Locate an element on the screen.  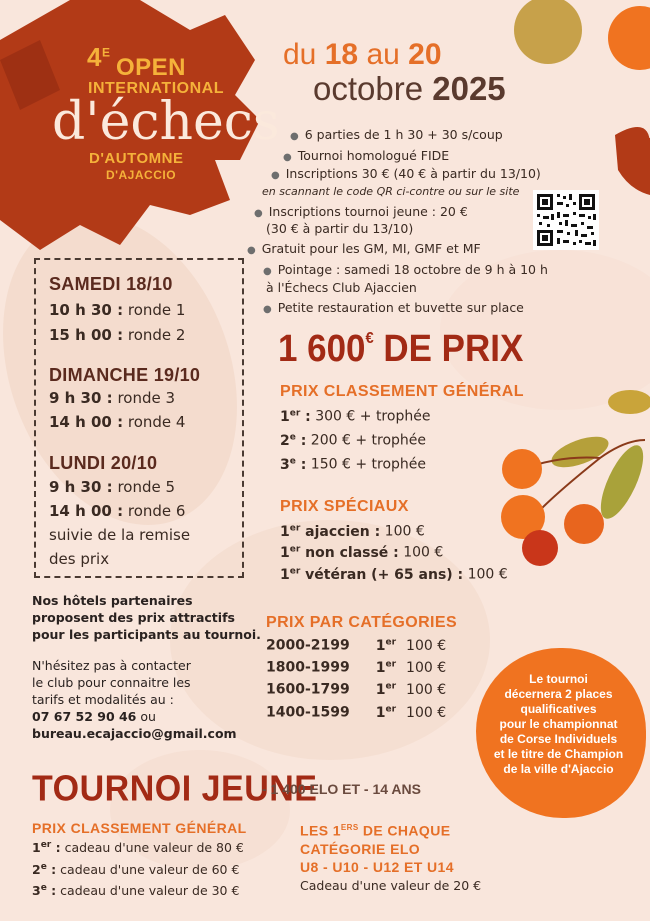
day-lundi: LUNDI 20/10 is located at coordinates (103, 463).